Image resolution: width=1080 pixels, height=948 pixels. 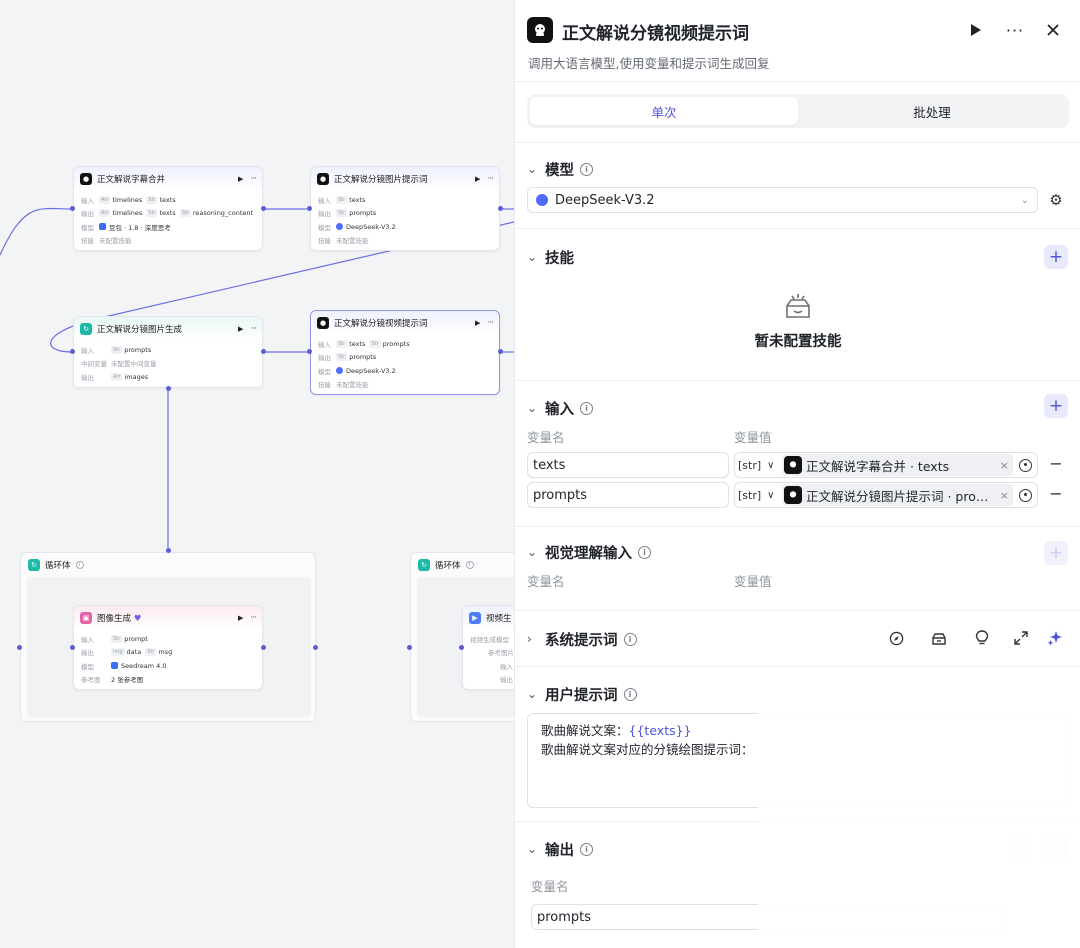 What do you see at coordinates (1021, 638) in the screenshot?
I see `expand-icon` at bounding box center [1021, 638].